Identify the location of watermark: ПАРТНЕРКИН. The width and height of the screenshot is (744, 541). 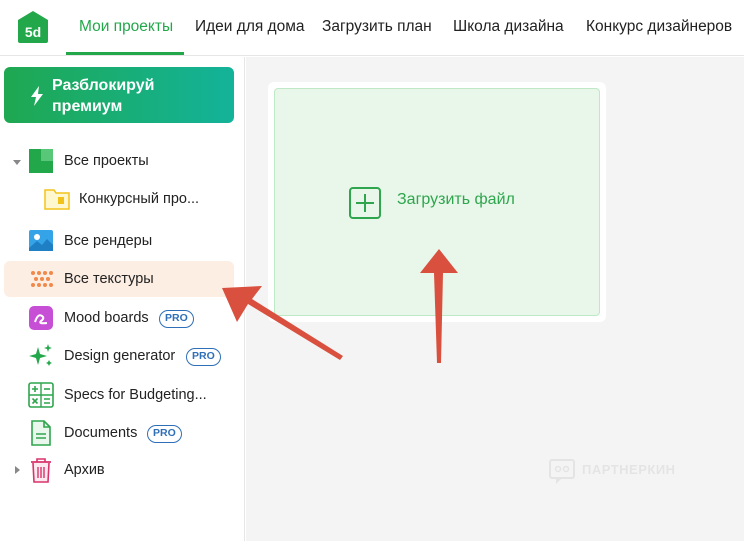
(628, 472).